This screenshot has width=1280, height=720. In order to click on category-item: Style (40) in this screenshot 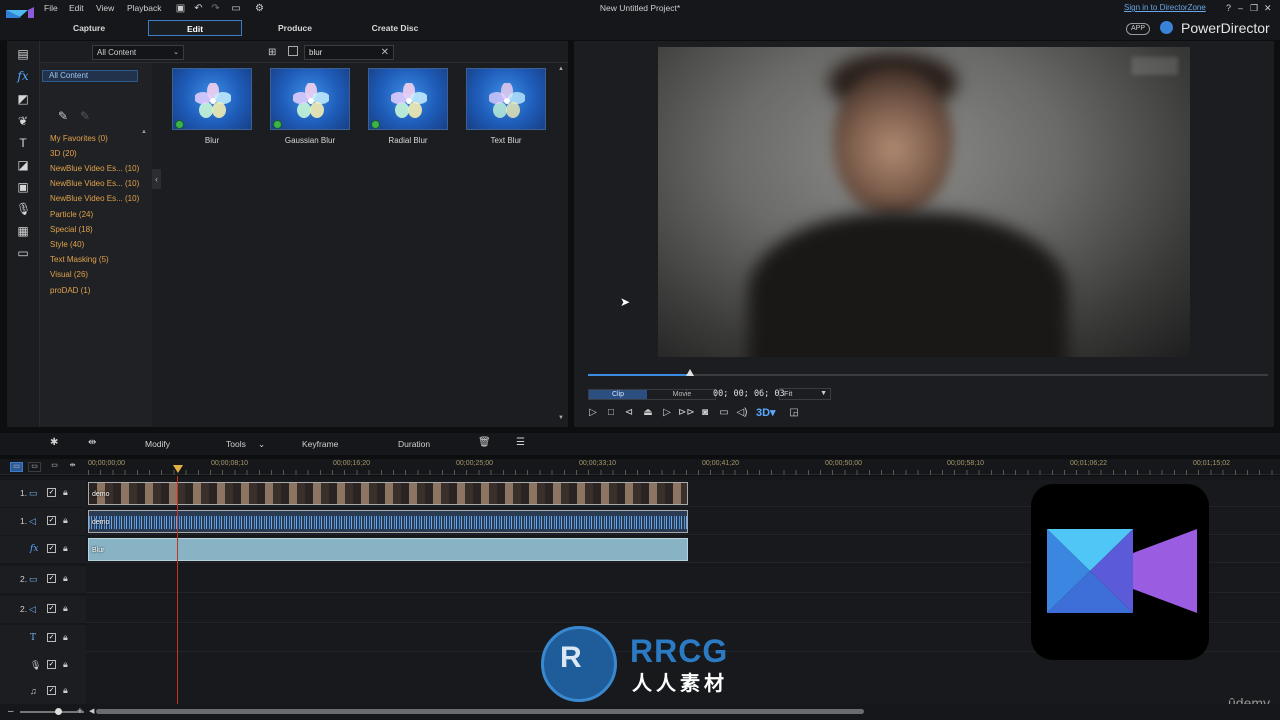, I will do `click(67, 244)`.